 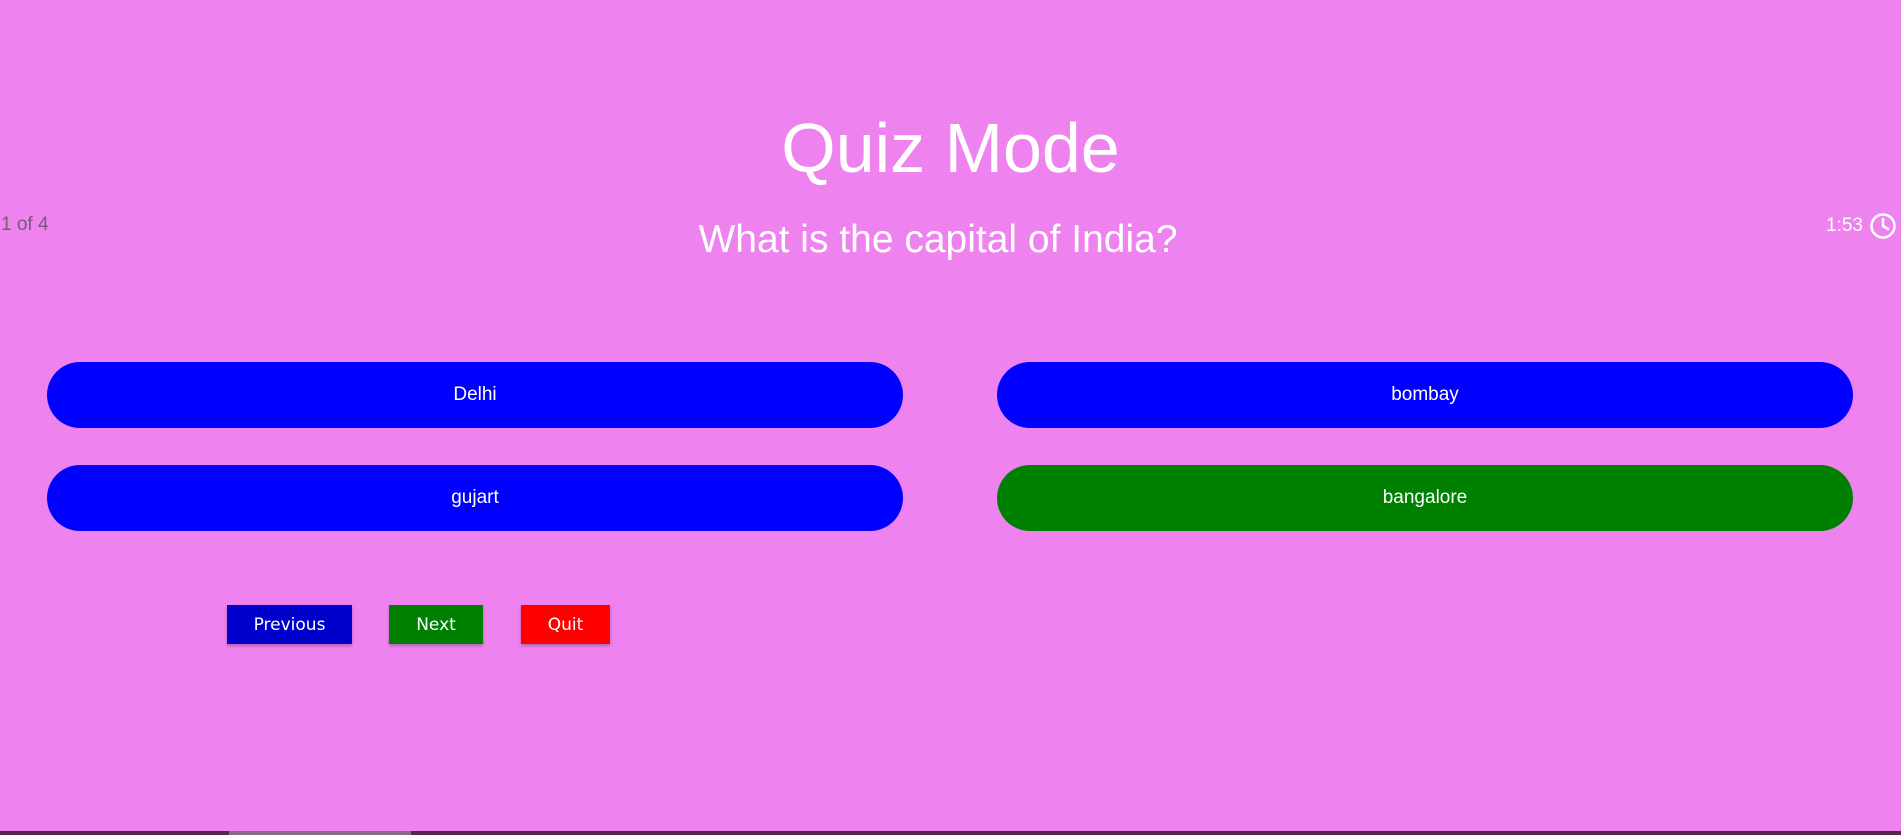 What do you see at coordinates (436, 624) in the screenshot?
I see `next-button: Next` at bounding box center [436, 624].